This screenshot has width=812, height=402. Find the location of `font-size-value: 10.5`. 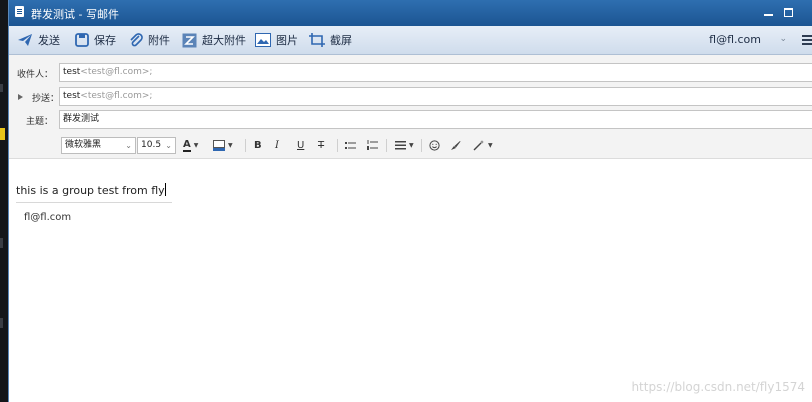

font-size-value: 10.5 is located at coordinates (151, 145).